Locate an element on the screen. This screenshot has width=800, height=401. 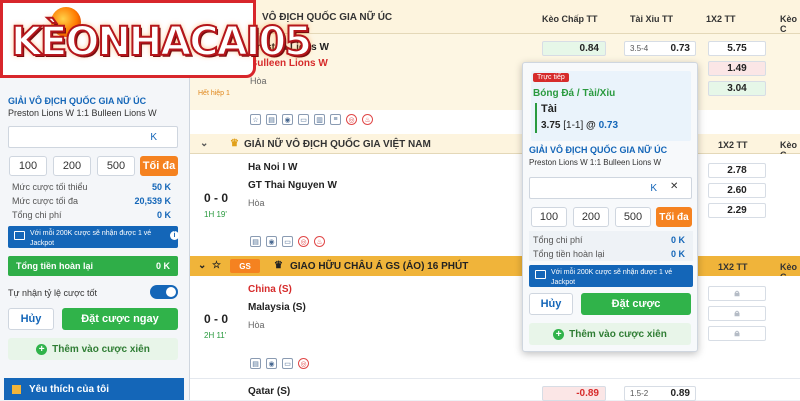
amount-500-button: 500 is located at coordinates (116, 166).